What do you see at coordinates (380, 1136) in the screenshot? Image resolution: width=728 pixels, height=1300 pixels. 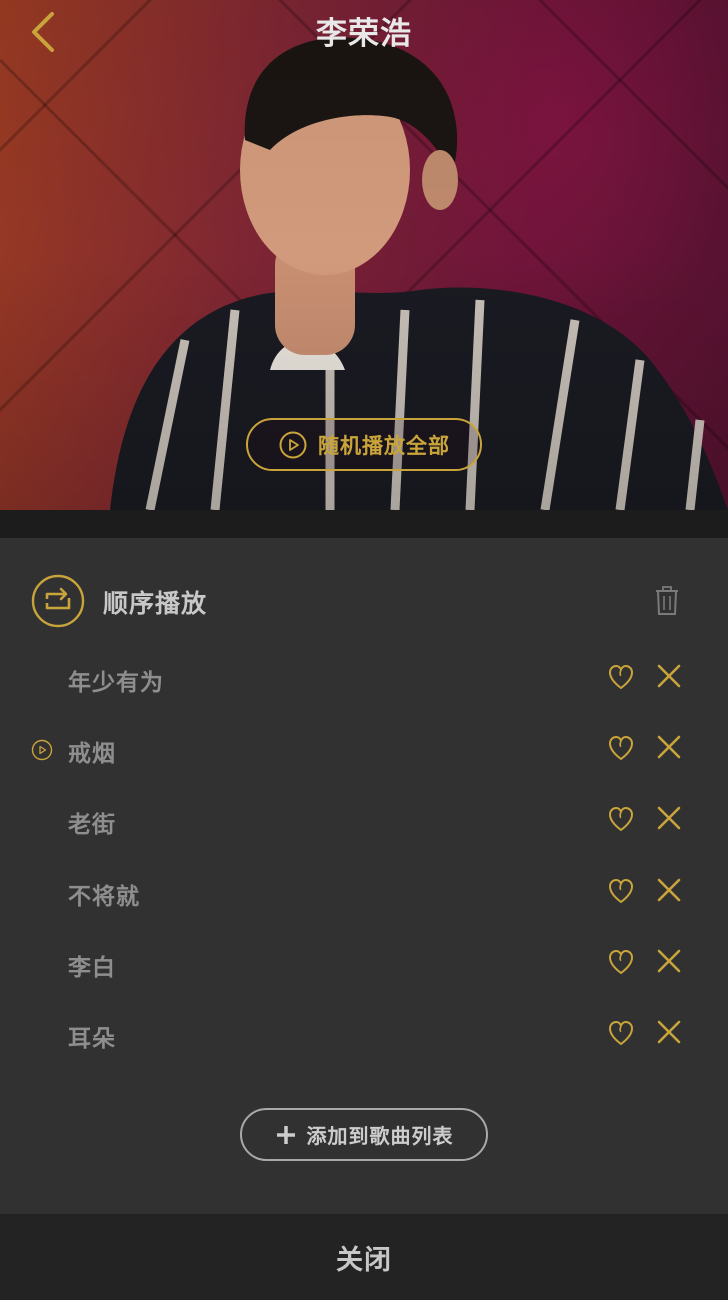 I see `add-to-song-list-label: 添加到歌曲列表` at bounding box center [380, 1136].